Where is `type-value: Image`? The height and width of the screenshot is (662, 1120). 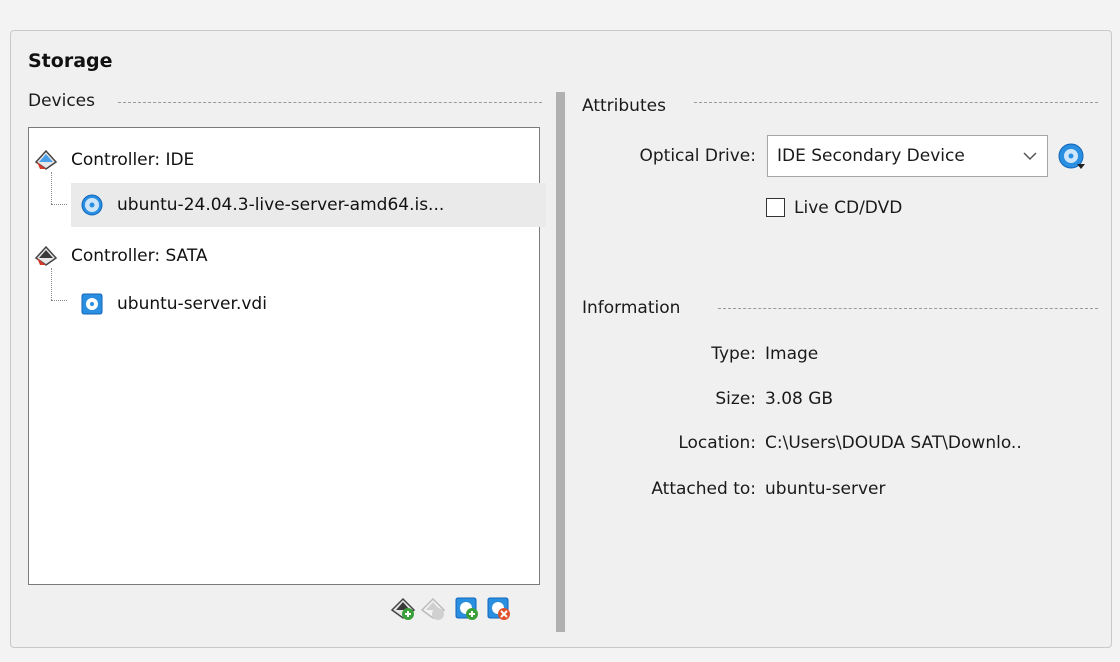 type-value: Image is located at coordinates (792, 354).